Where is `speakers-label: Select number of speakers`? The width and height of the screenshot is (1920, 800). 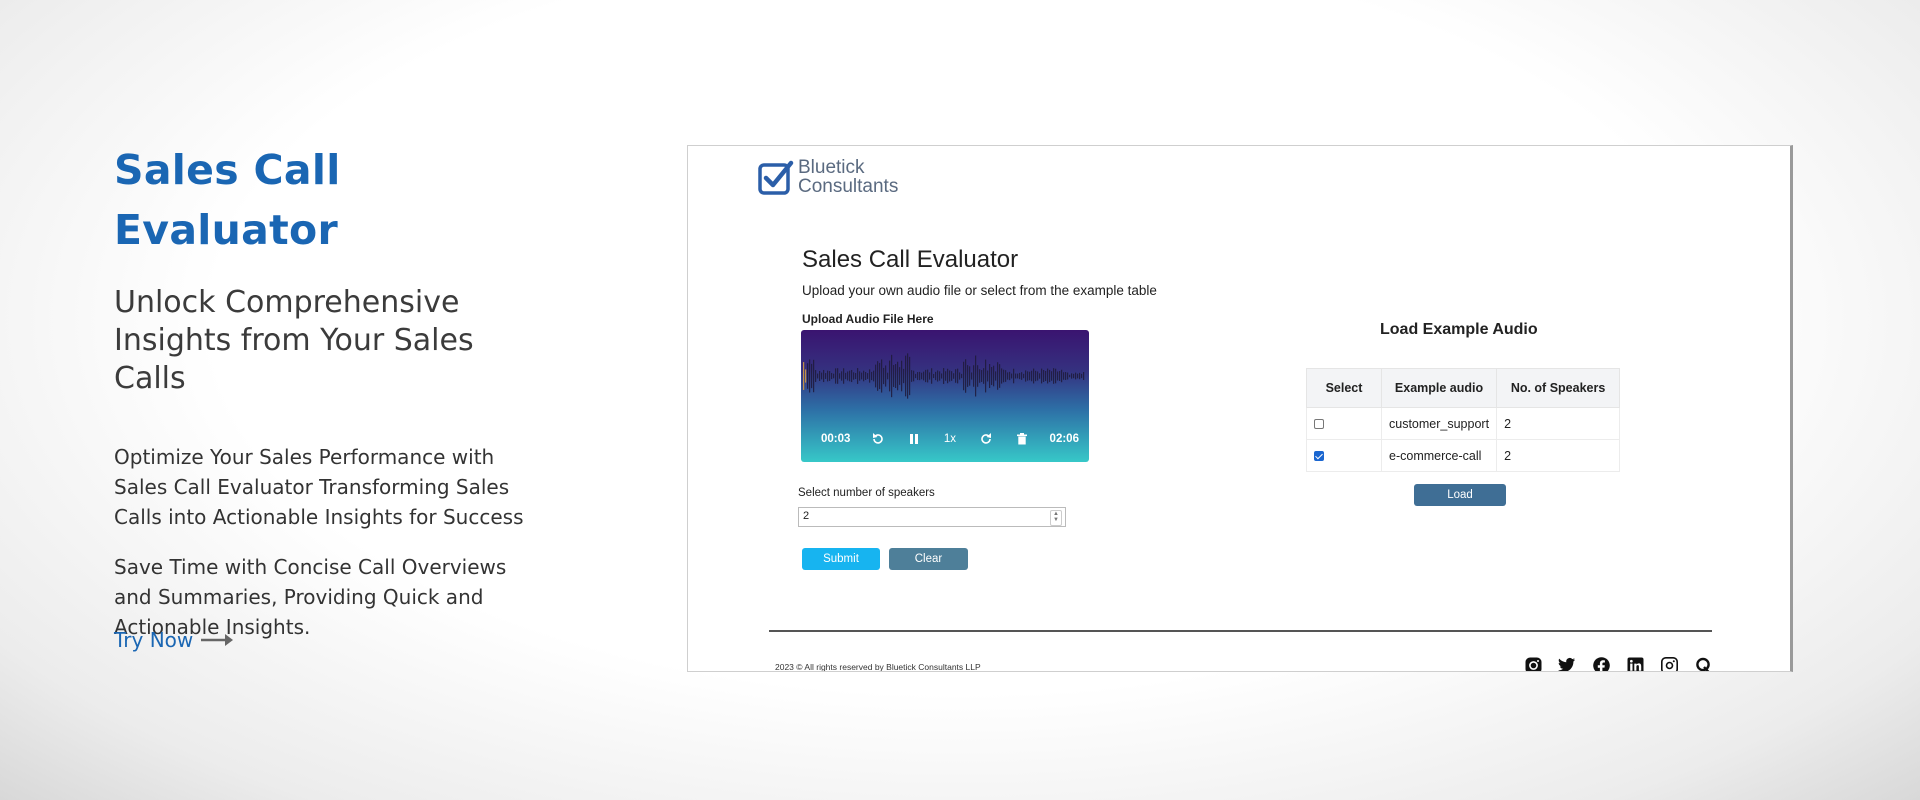 speakers-label: Select number of speakers is located at coordinates (866, 493).